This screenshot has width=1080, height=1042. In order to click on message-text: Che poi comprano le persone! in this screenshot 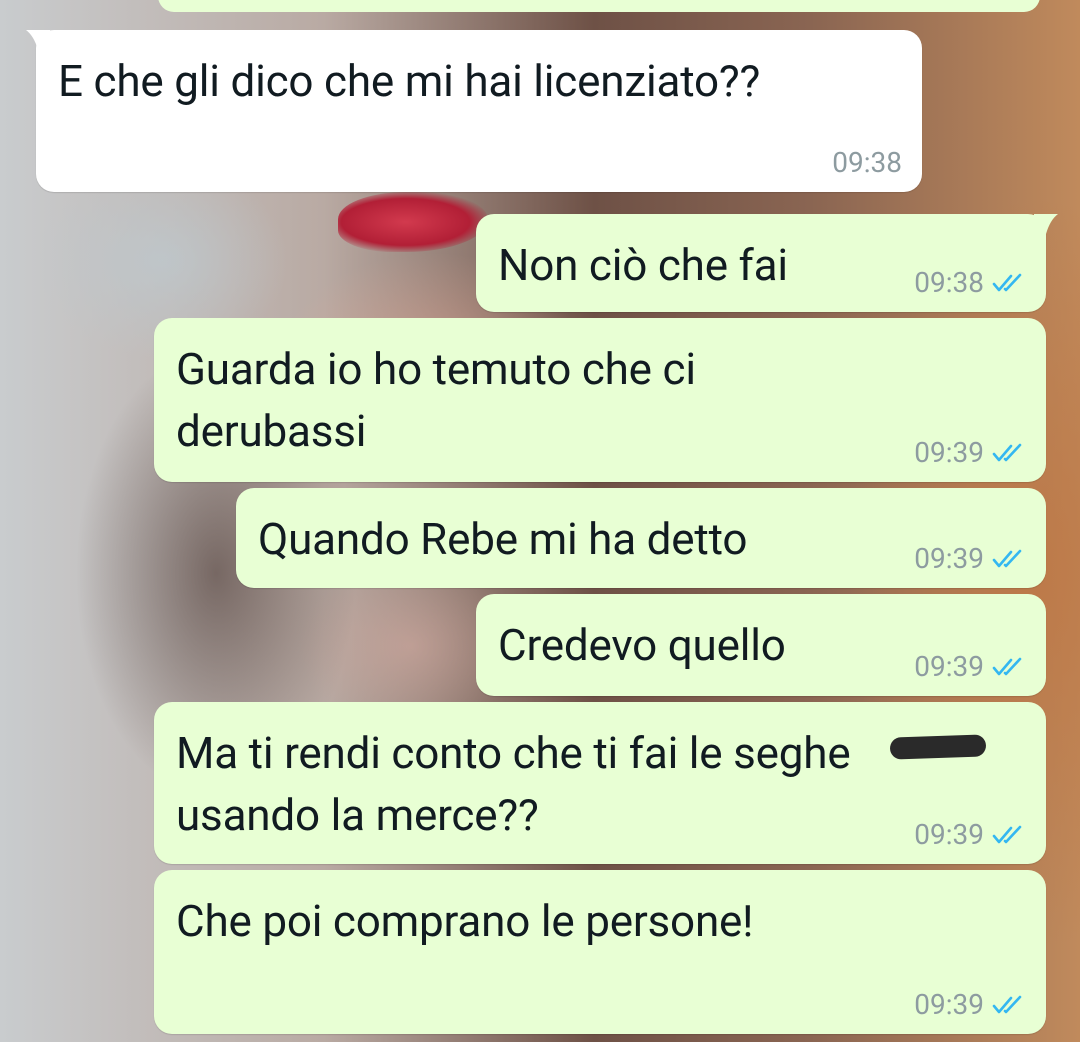, I will do `click(465, 921)`.